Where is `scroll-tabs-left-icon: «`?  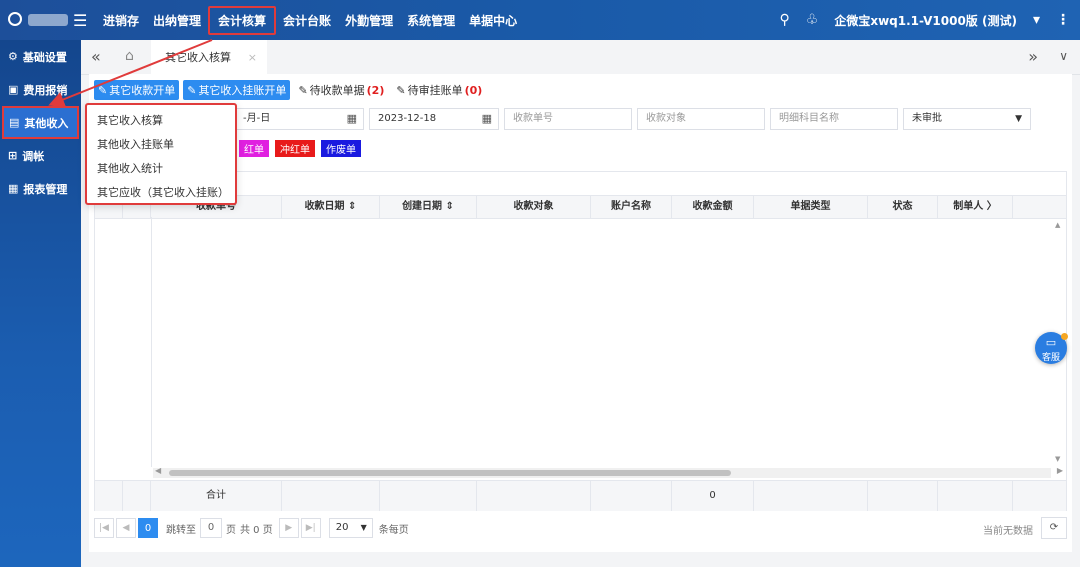
scroll-tabs-left-icon: « is located at coordinates (96, 56).